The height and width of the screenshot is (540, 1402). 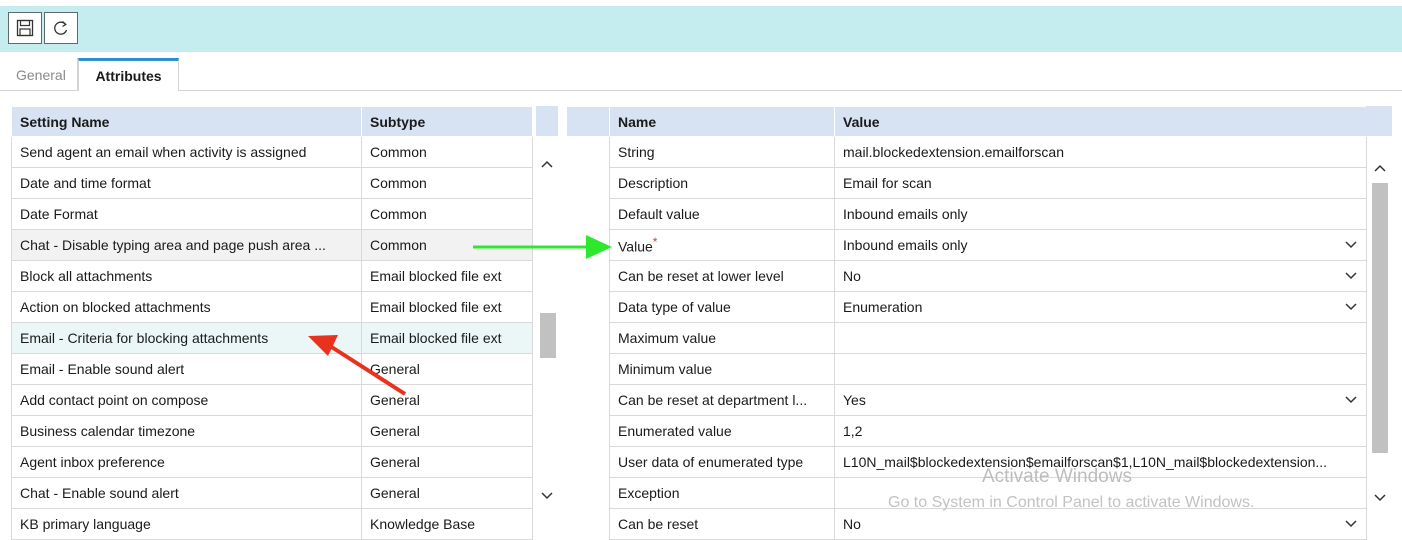 What do you see at coordinates (953, 152) in the screenshot?
I see `attribute-value-text: mail.blockedextension.emailforscan` at bounding box center [953, 152].